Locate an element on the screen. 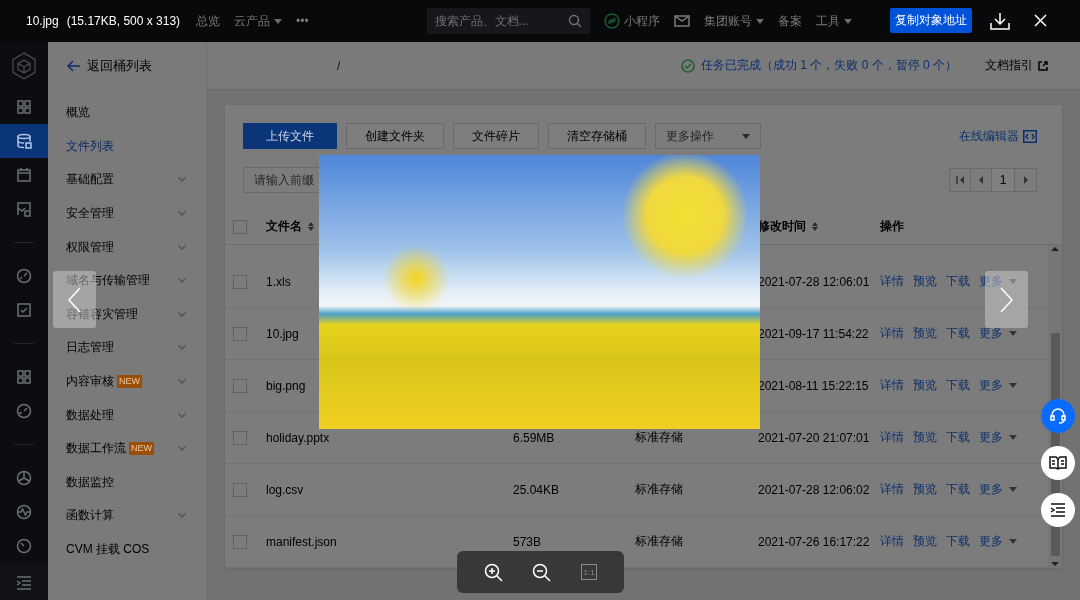  dial-icon is located at coordinates (24, 546).